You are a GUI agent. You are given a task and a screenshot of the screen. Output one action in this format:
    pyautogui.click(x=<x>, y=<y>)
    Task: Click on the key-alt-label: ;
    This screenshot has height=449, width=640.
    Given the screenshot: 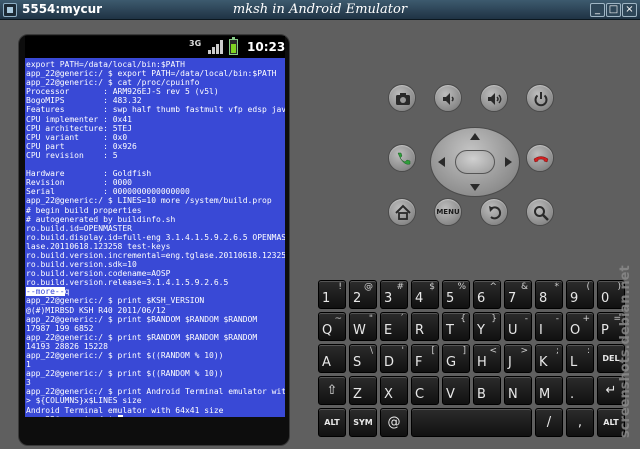 What is the action you would take?
    pyautogui.click(x=557, y=351)
    